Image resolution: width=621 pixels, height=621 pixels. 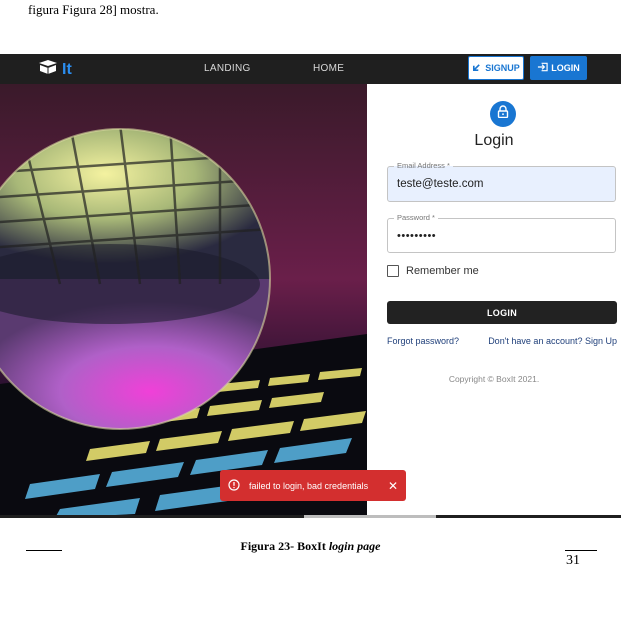 What do you see at coordinates (442, 271) in the screenshot?
I see `remember-label: Remember me` at bounding box center [442, 271].